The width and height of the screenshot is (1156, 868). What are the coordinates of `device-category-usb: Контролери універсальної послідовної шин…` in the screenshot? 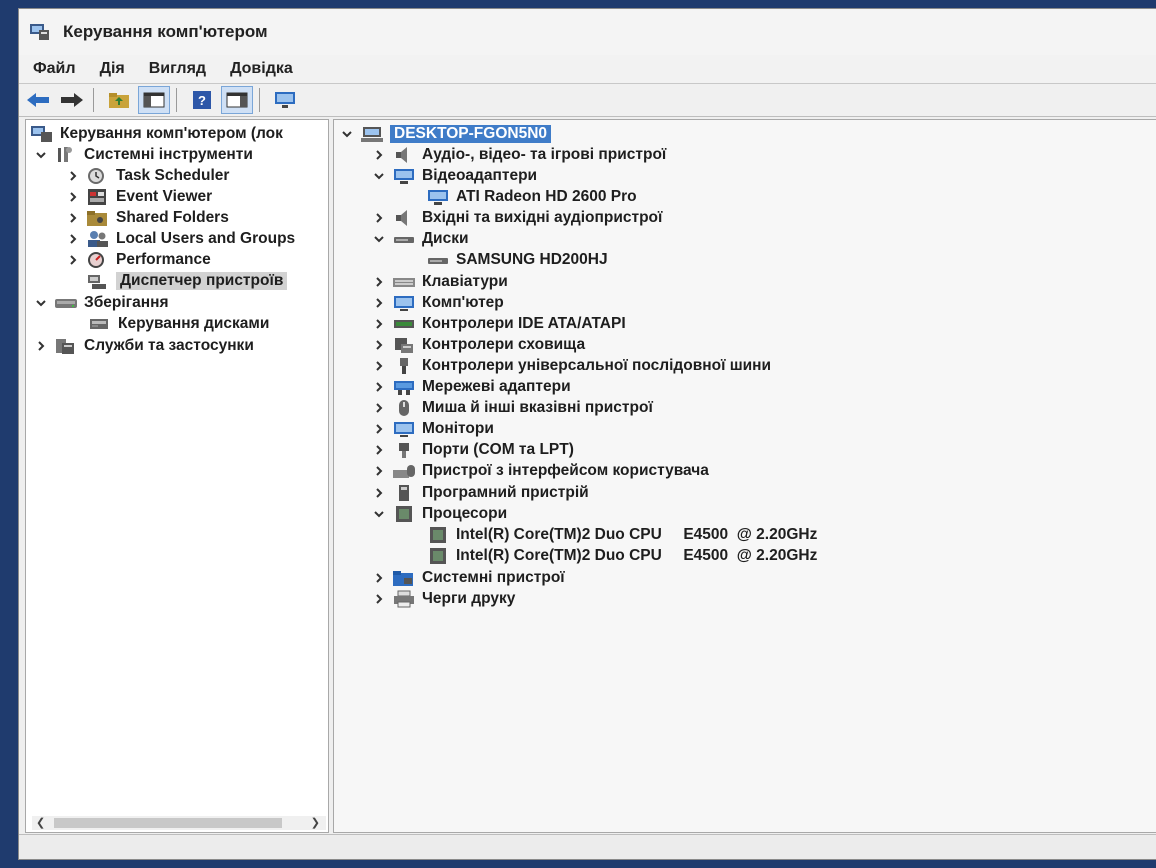 It's located at (571, 365).